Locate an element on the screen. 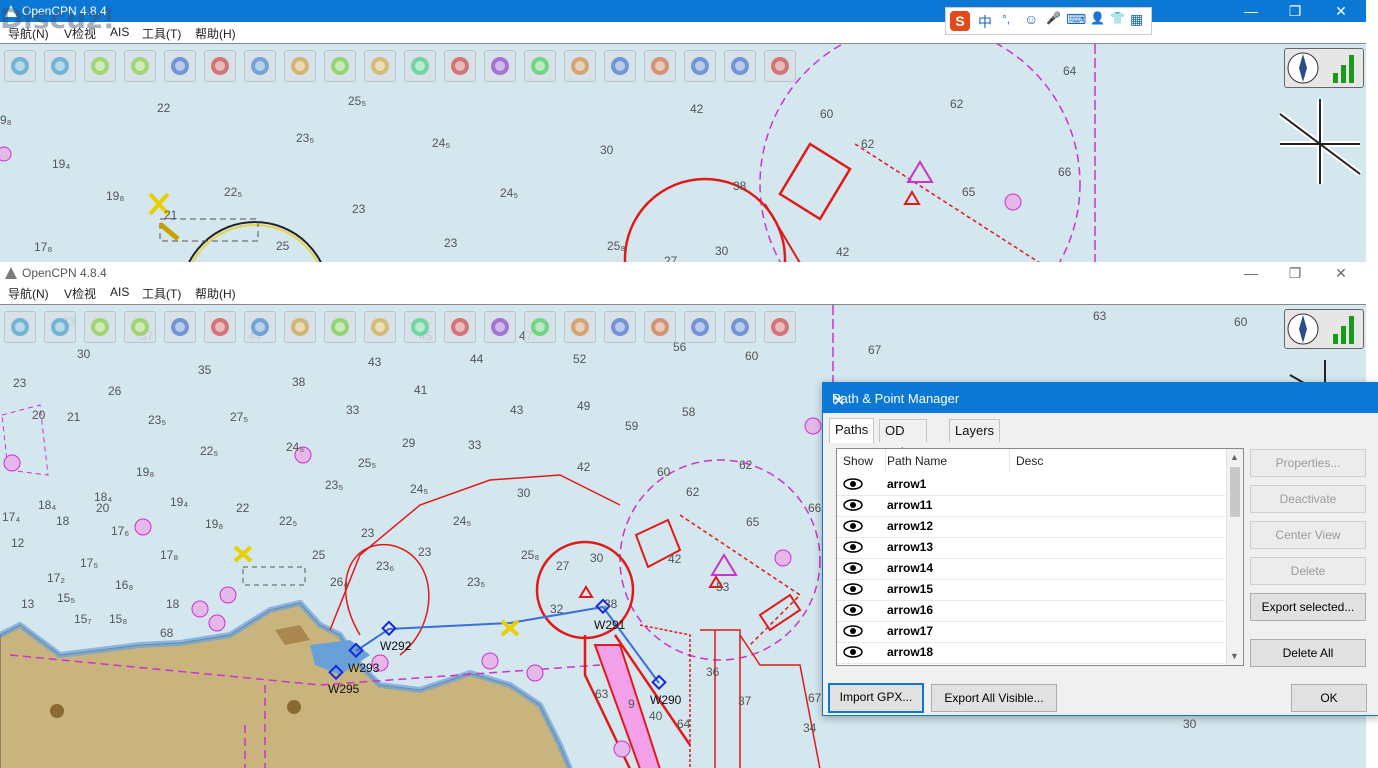 The width and height of the screenshot is (1378, 768). dialog-title-bar: Path & Point Manager ✕ is located at coordinates (1100, 398).